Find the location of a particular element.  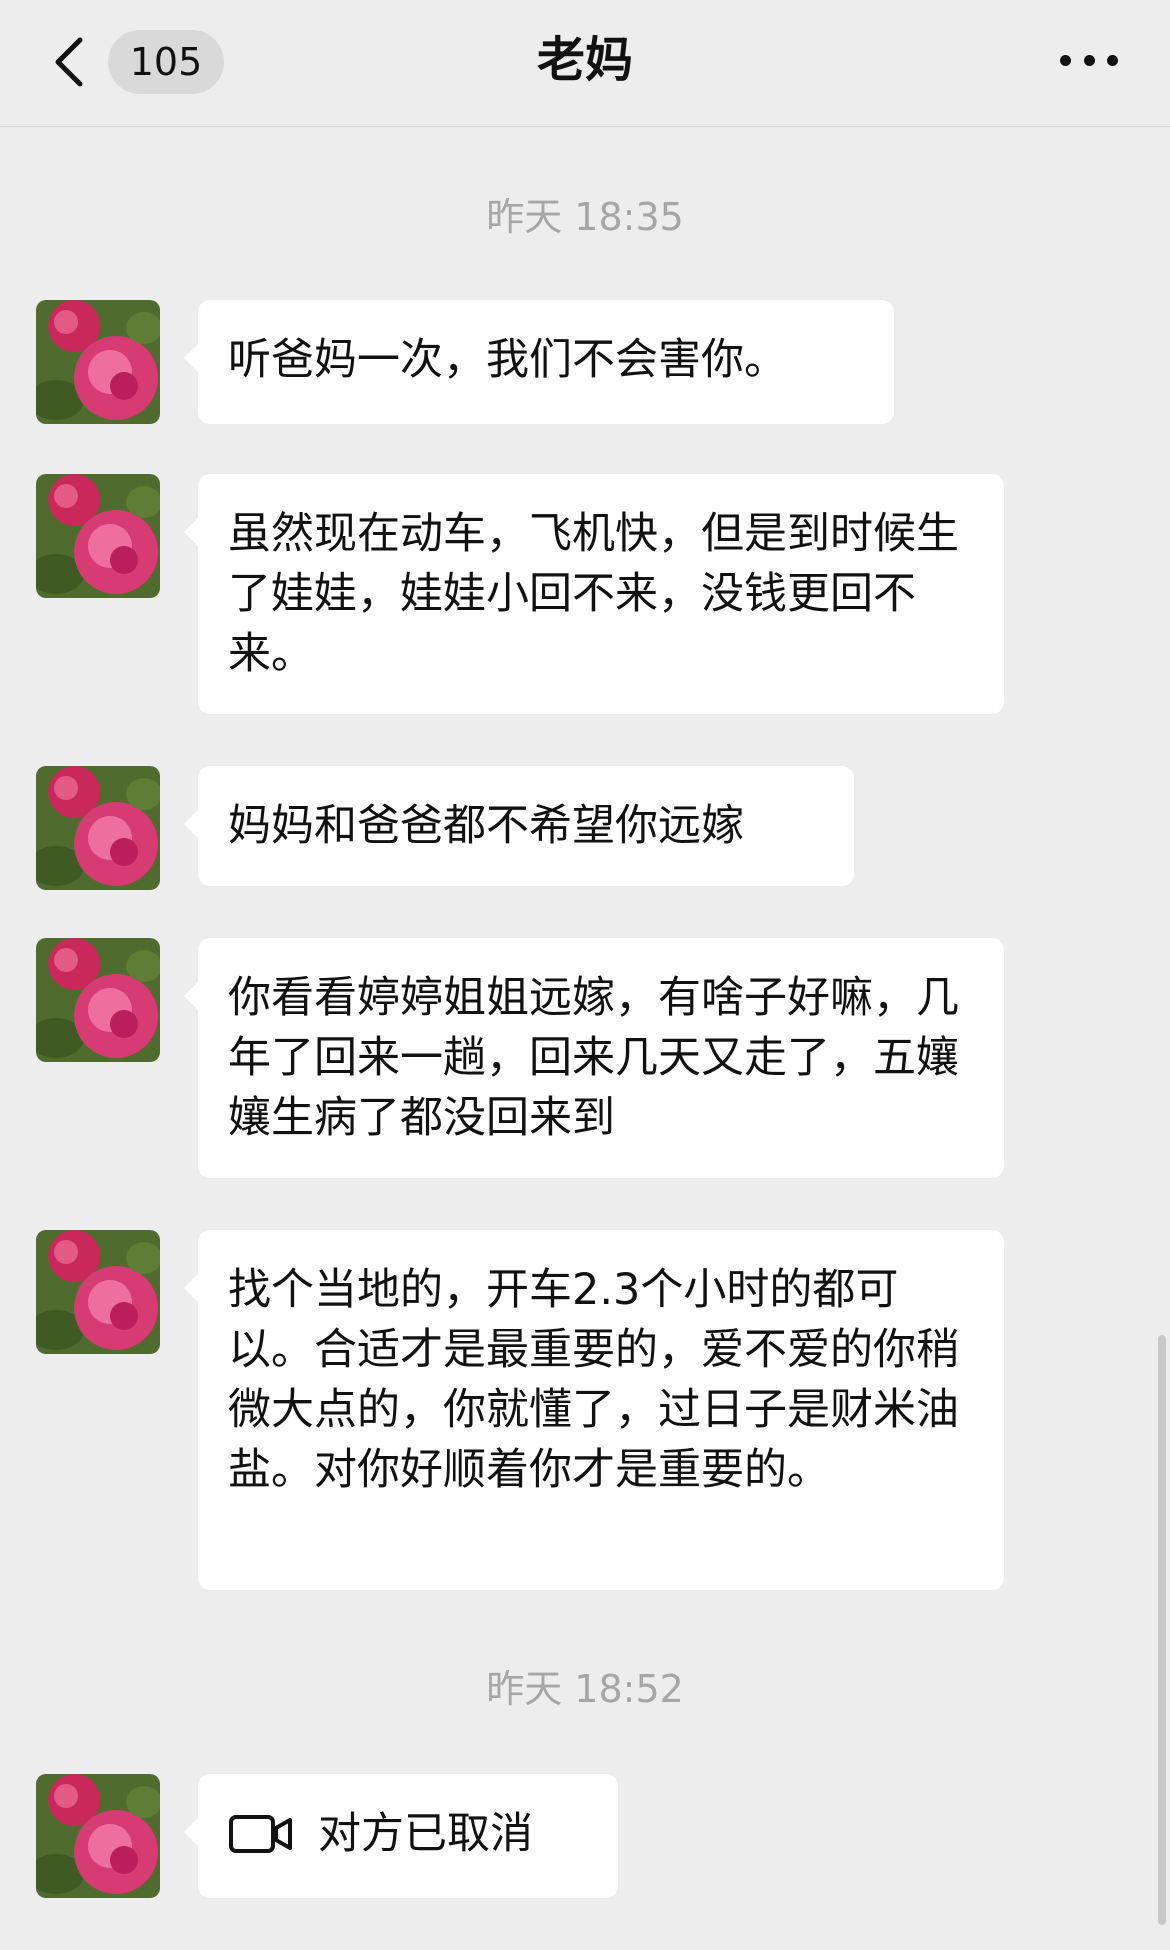

unread-count-badge: 105 is located at coordinates (166, 62).